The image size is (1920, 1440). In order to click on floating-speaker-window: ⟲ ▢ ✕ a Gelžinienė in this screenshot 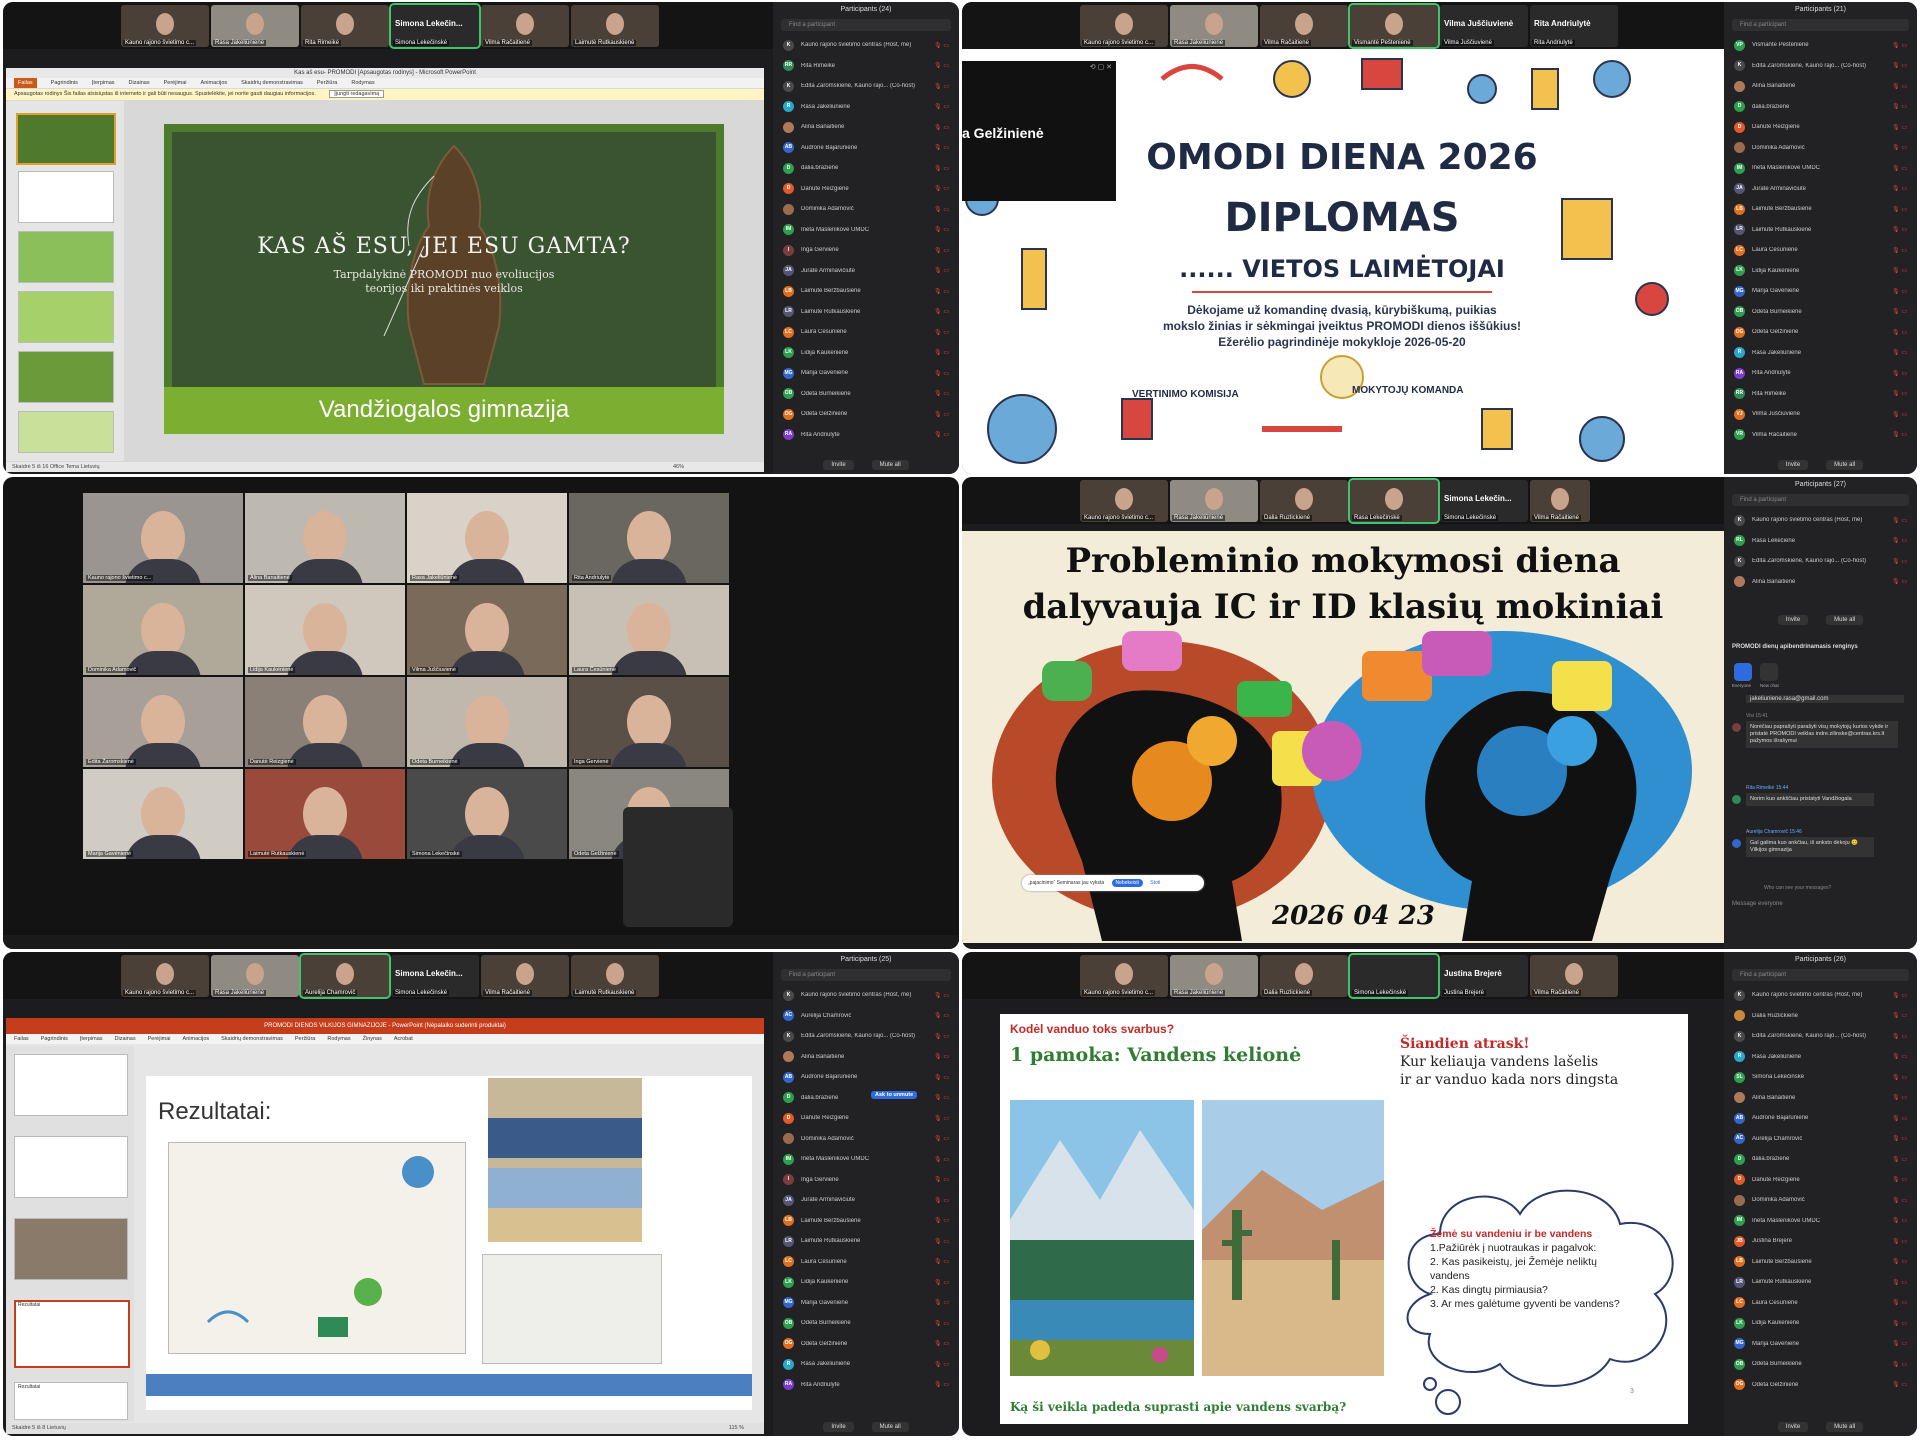, I will do `click(1039, 131)`.